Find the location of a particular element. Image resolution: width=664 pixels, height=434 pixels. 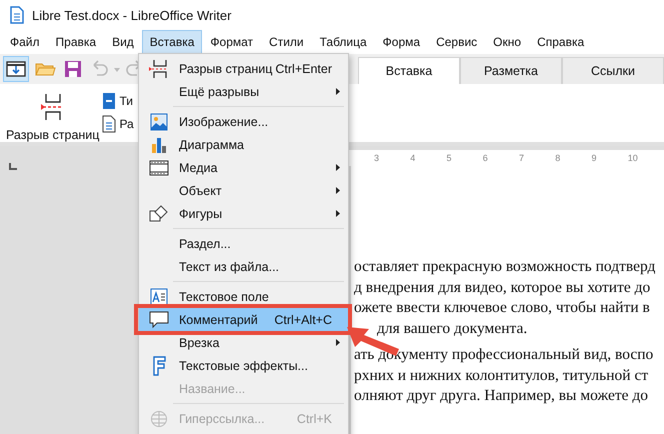

page-break-icon is located at coordinates (159, 68).